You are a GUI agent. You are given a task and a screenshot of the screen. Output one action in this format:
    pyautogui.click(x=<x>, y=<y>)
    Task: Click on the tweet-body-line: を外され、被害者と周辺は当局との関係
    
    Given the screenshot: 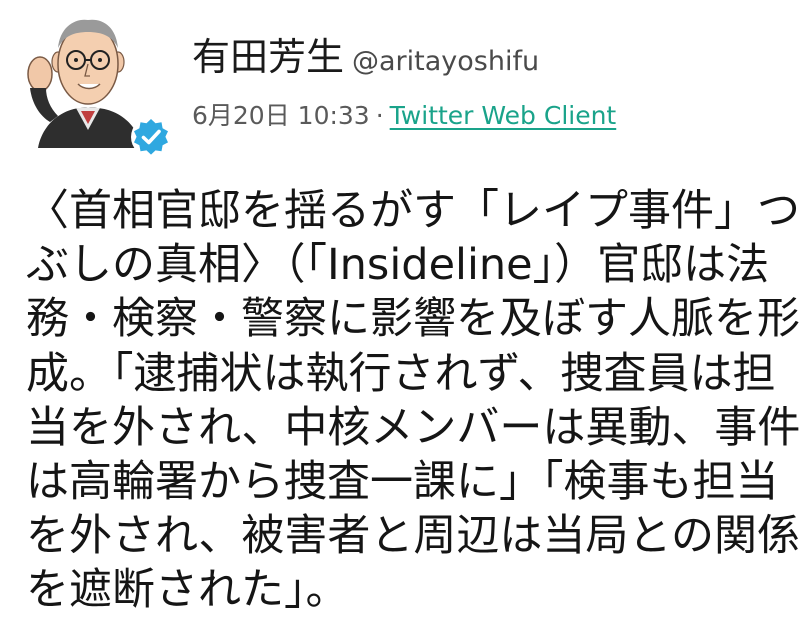 What is the action you would take?
    pyautogui.click(x=413, y=536)
    